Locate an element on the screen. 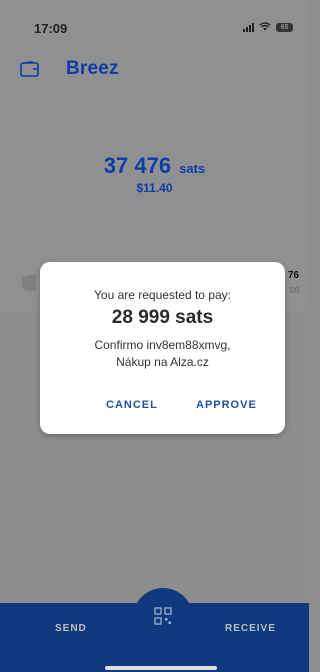  dialog-amount: 28 999 sats is located at coordinates (162, 317).